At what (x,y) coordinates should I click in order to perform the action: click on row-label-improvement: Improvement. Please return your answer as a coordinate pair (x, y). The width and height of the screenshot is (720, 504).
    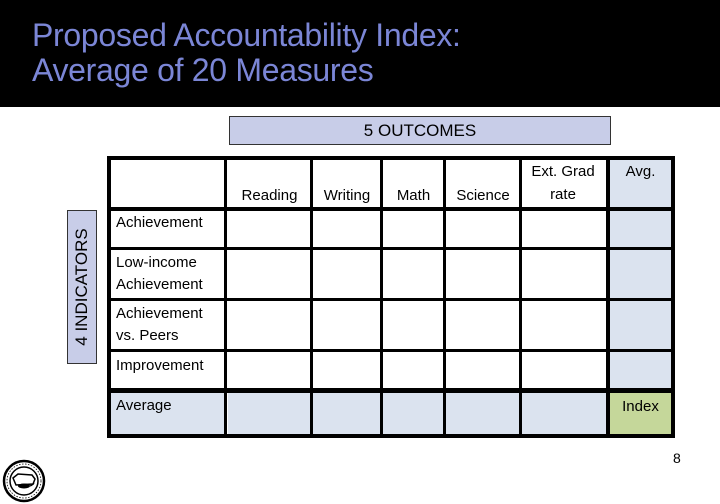
    Looking at the image, I should click on (160, 365).